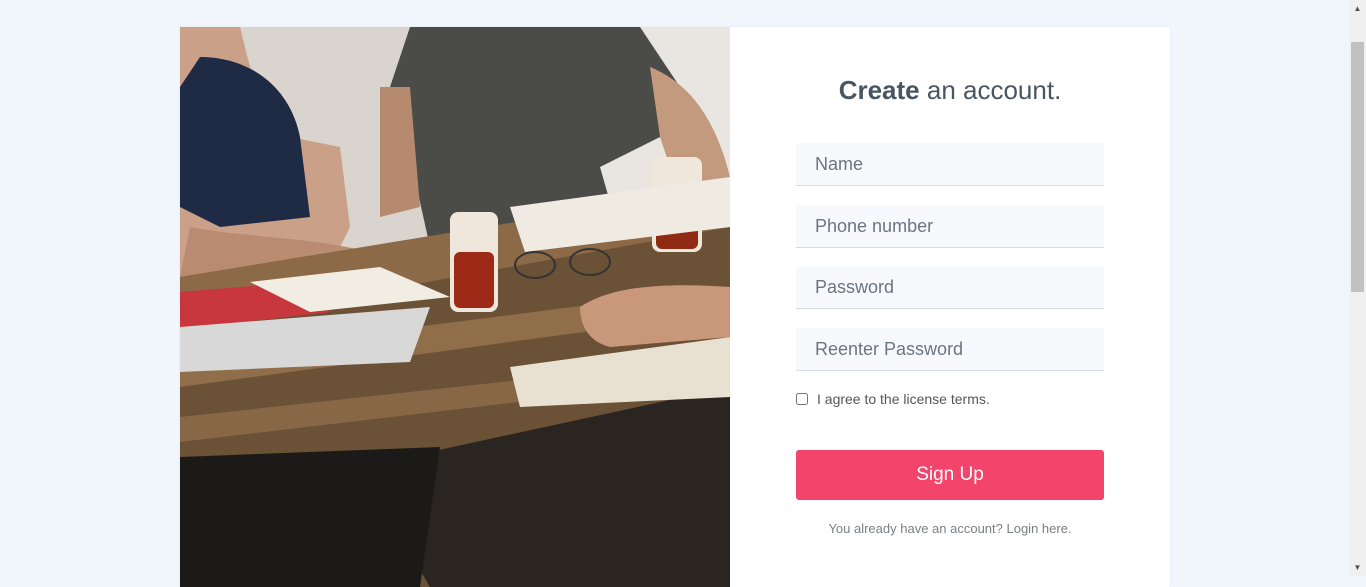 The width and height of the screenshot is (1366, 587). What do you see at coordinates (879, 90) in the screenshot?
I see `title-bold: Create` at bounding box center [879, 90].